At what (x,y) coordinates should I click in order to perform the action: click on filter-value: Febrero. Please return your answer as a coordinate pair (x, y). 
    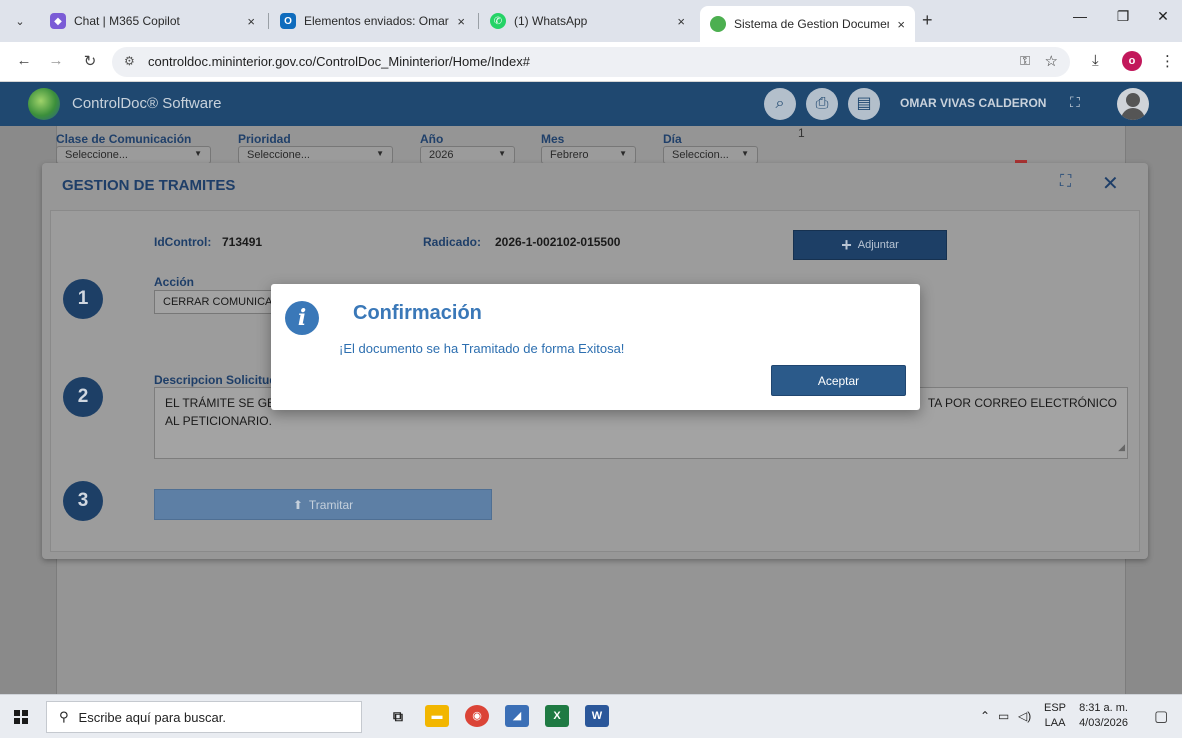
    Looking at the image, I should click on (569, 155).